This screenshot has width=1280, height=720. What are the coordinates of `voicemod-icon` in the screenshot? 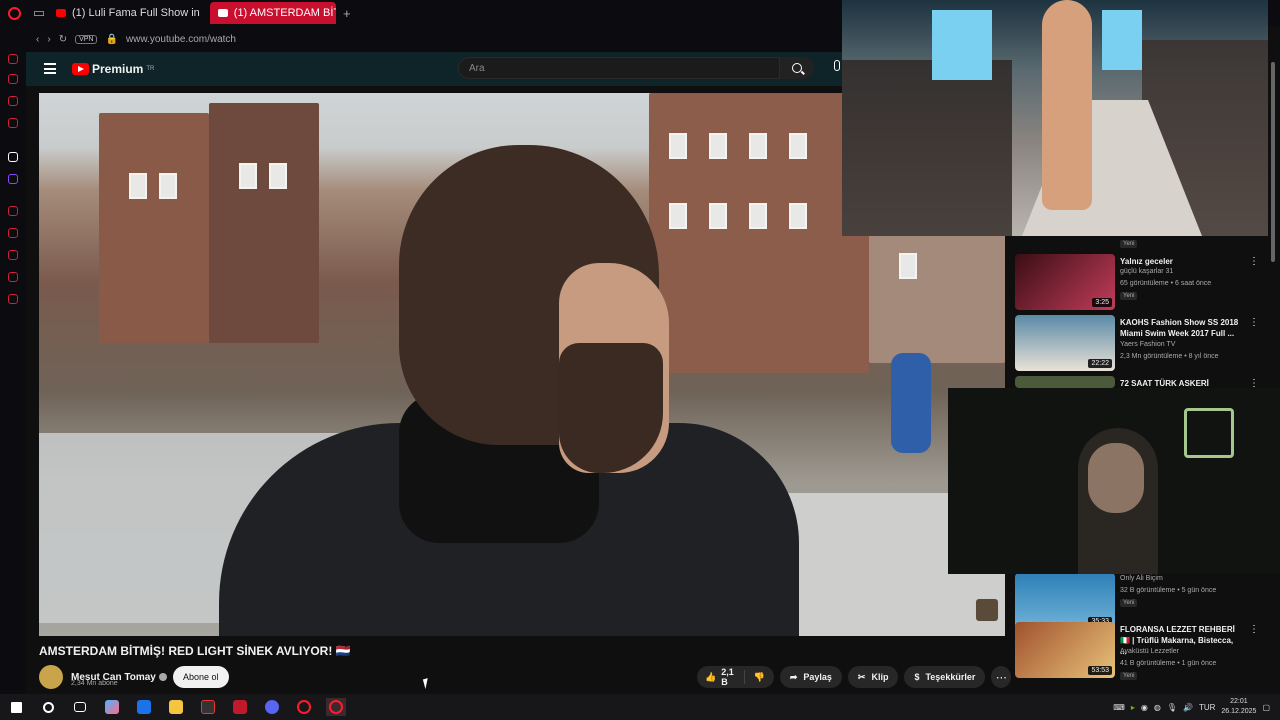 It's located at (240, 707).